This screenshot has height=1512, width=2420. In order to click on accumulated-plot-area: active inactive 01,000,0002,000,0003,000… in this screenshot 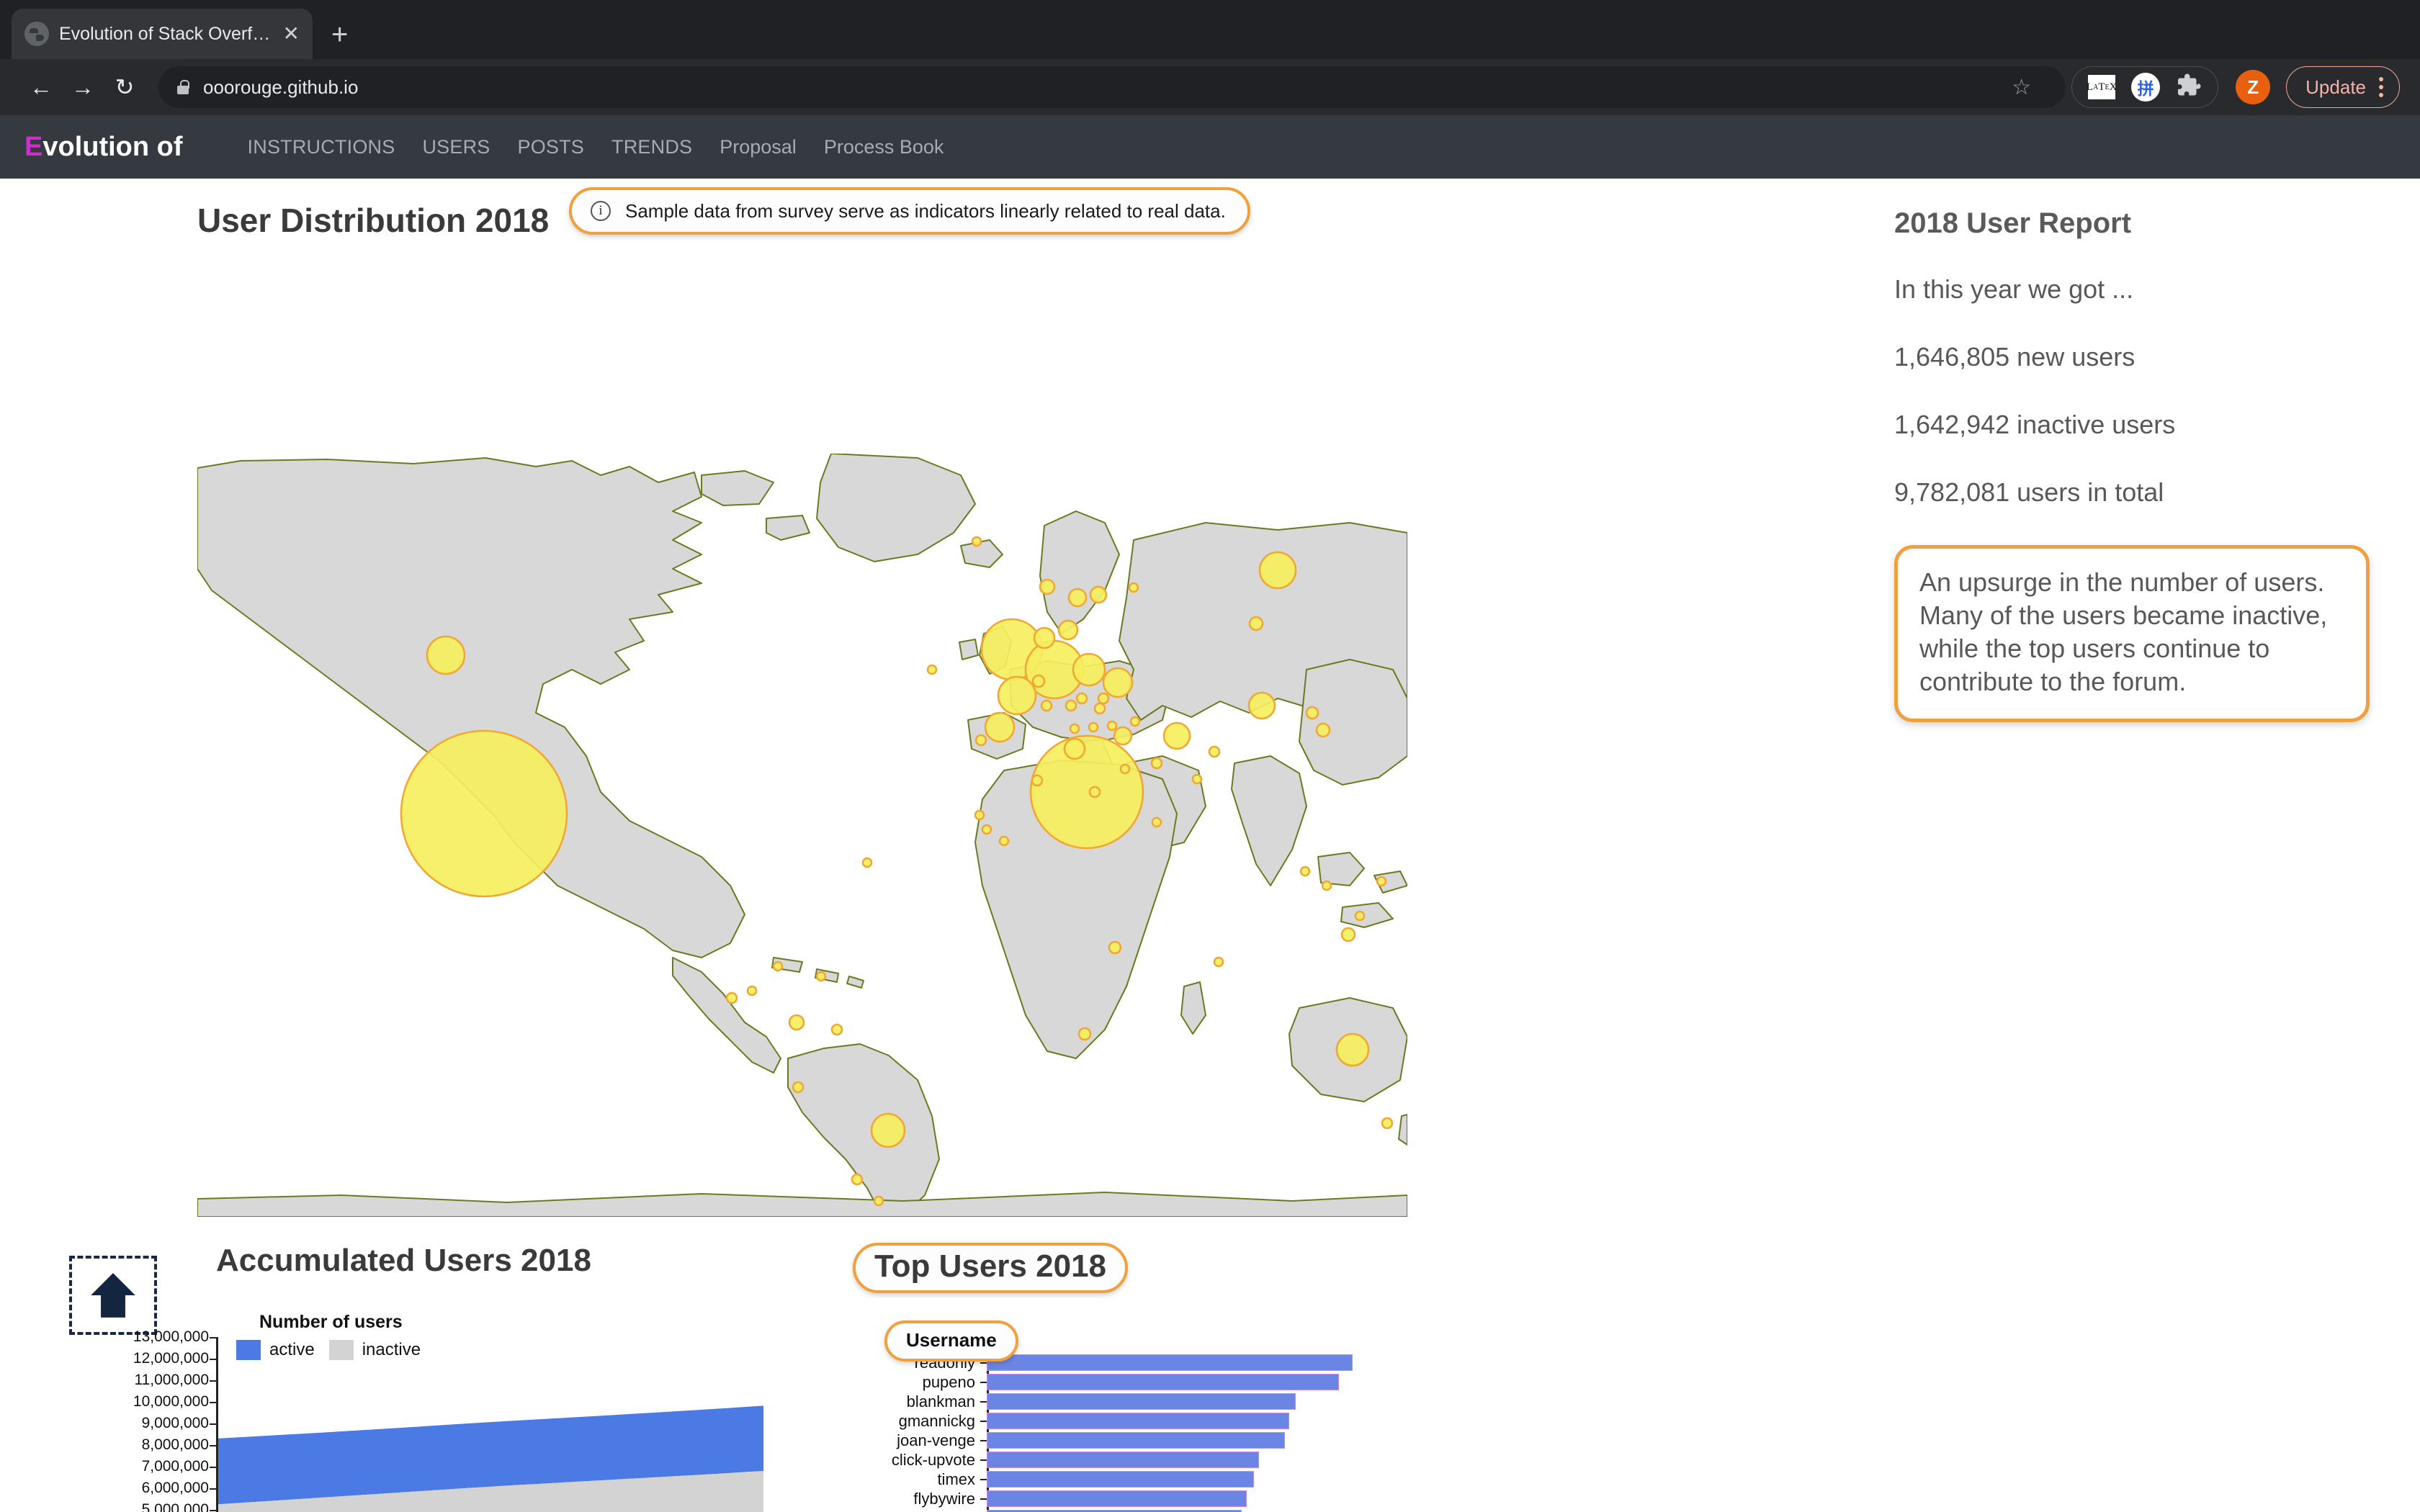, I will do `click(448, 1420)`.